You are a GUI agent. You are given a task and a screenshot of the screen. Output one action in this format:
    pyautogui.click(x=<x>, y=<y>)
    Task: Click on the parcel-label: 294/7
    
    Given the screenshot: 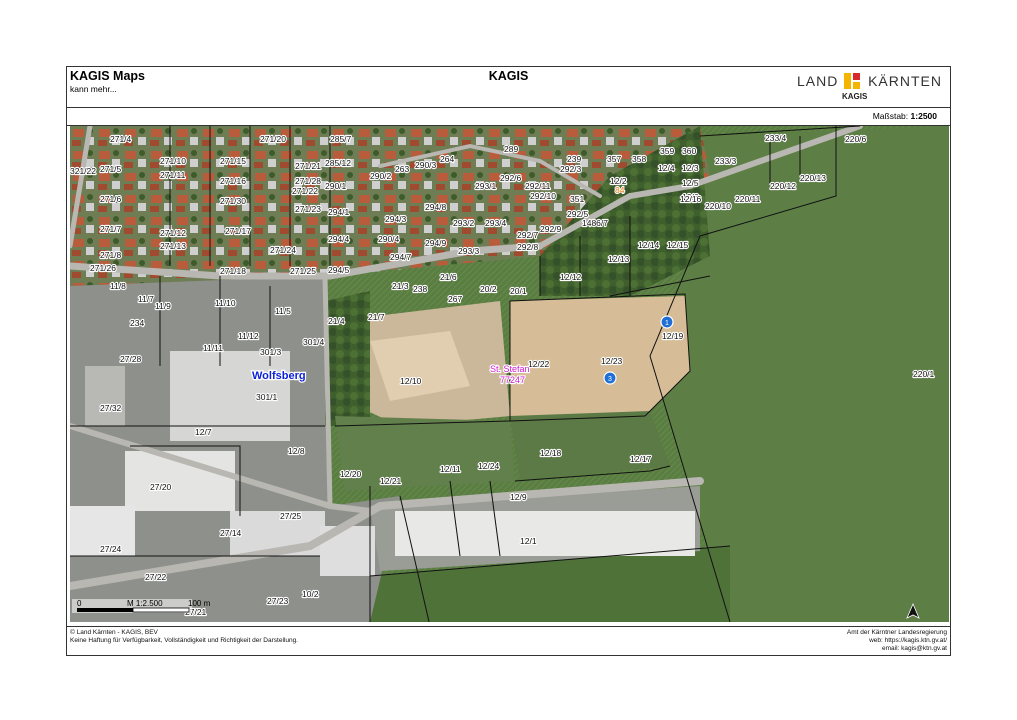 What is the action you would take?
    pyautogui.click(x=401, y=257)
    